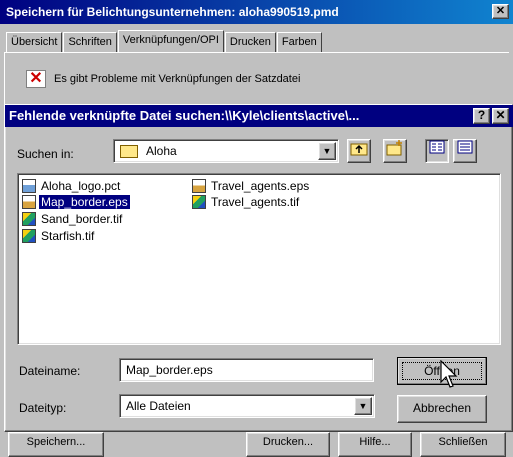  I want to click on look-in-value: Aloha, so click(161, 151).